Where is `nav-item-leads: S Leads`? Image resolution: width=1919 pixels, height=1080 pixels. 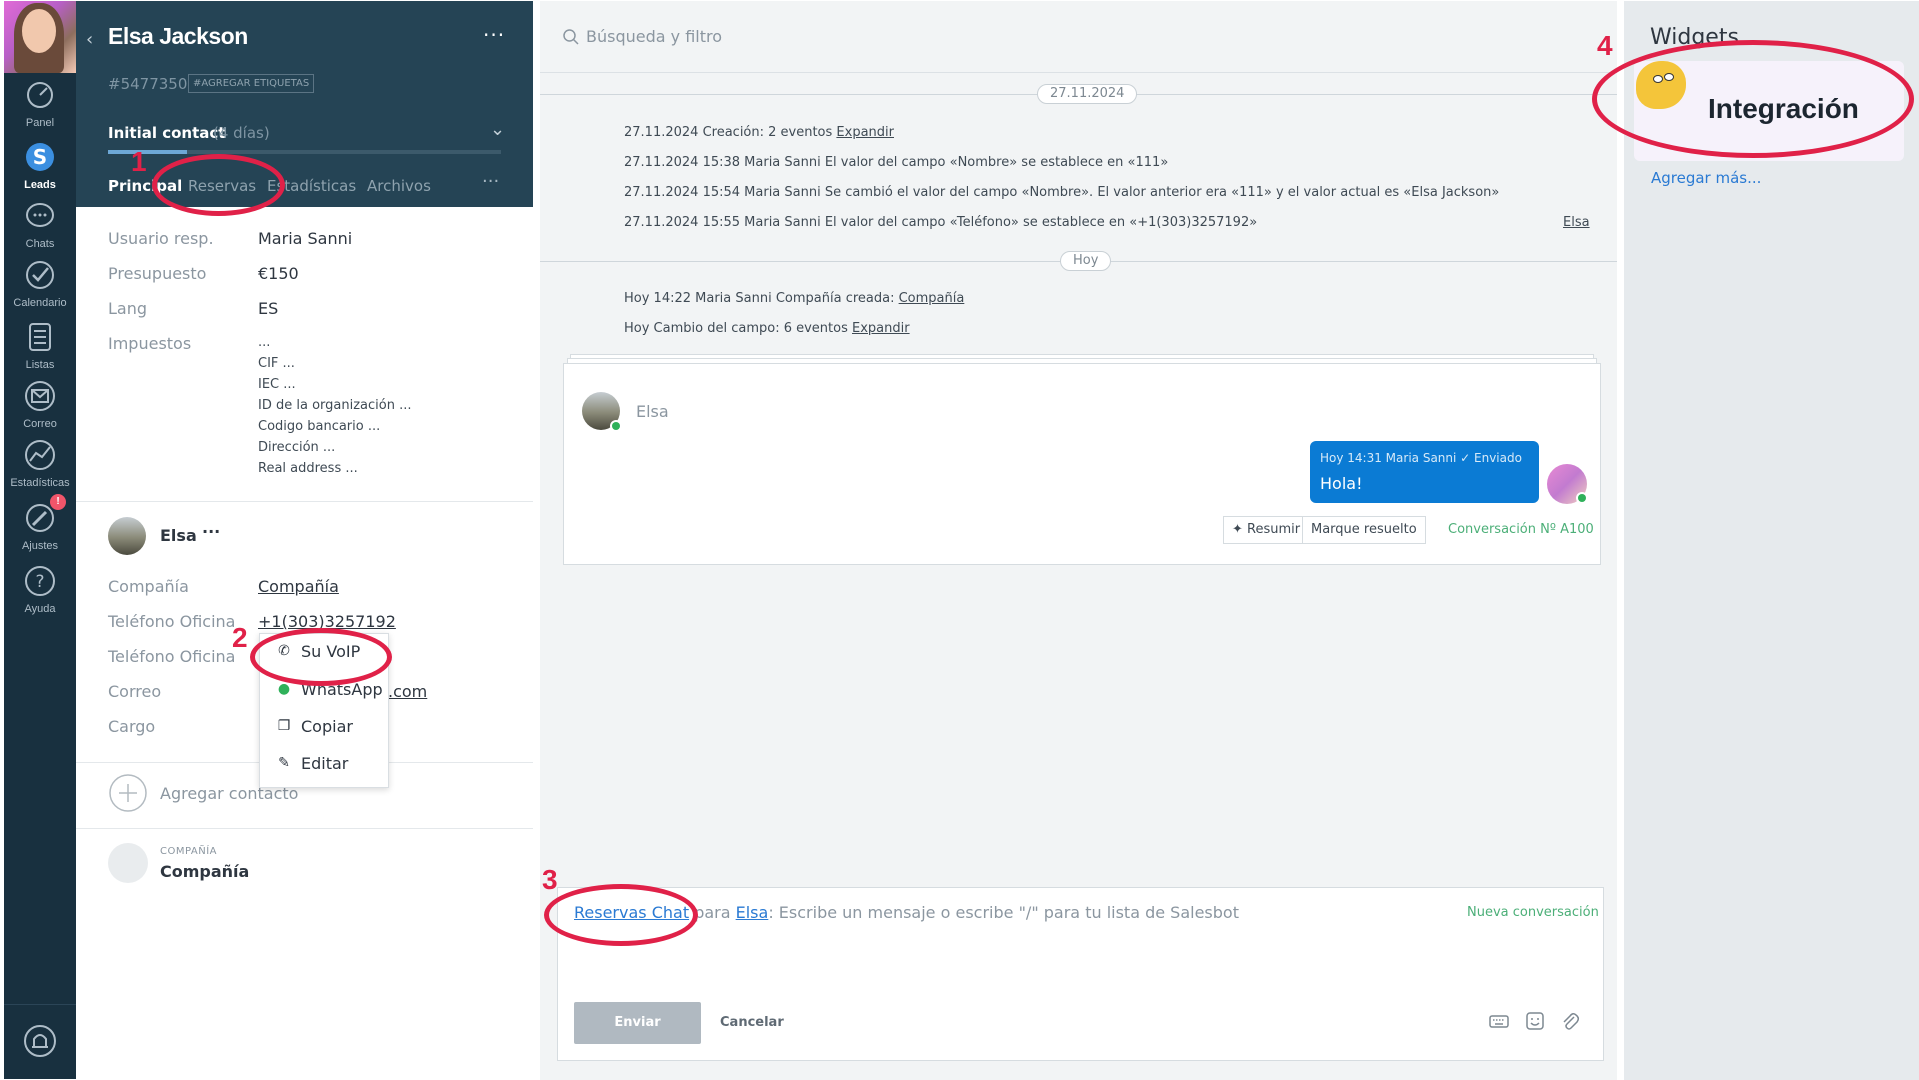 nav-item-leads: S Leads is located at coordinates (40, 165).